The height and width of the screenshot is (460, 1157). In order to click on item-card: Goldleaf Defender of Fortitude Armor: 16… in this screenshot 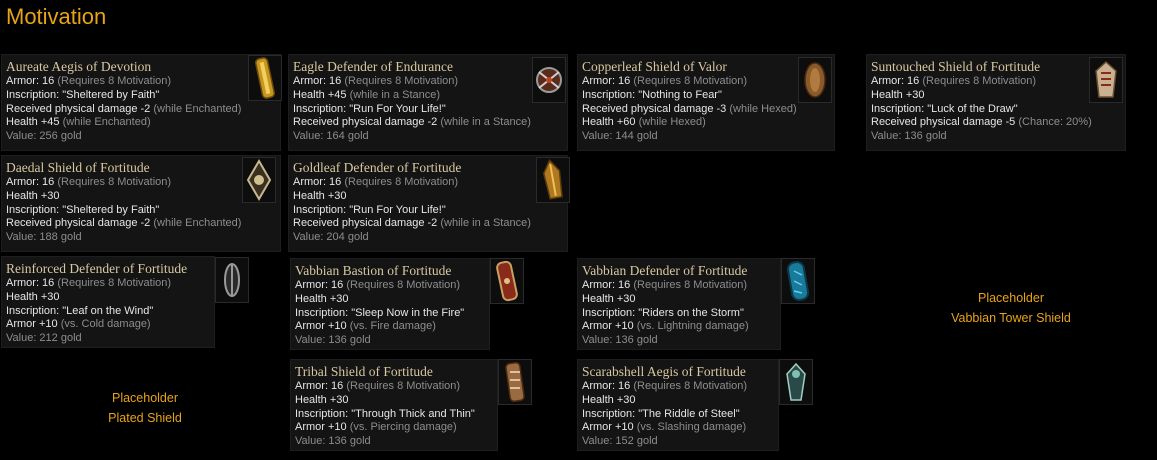, I will do `click(428, 203)`.